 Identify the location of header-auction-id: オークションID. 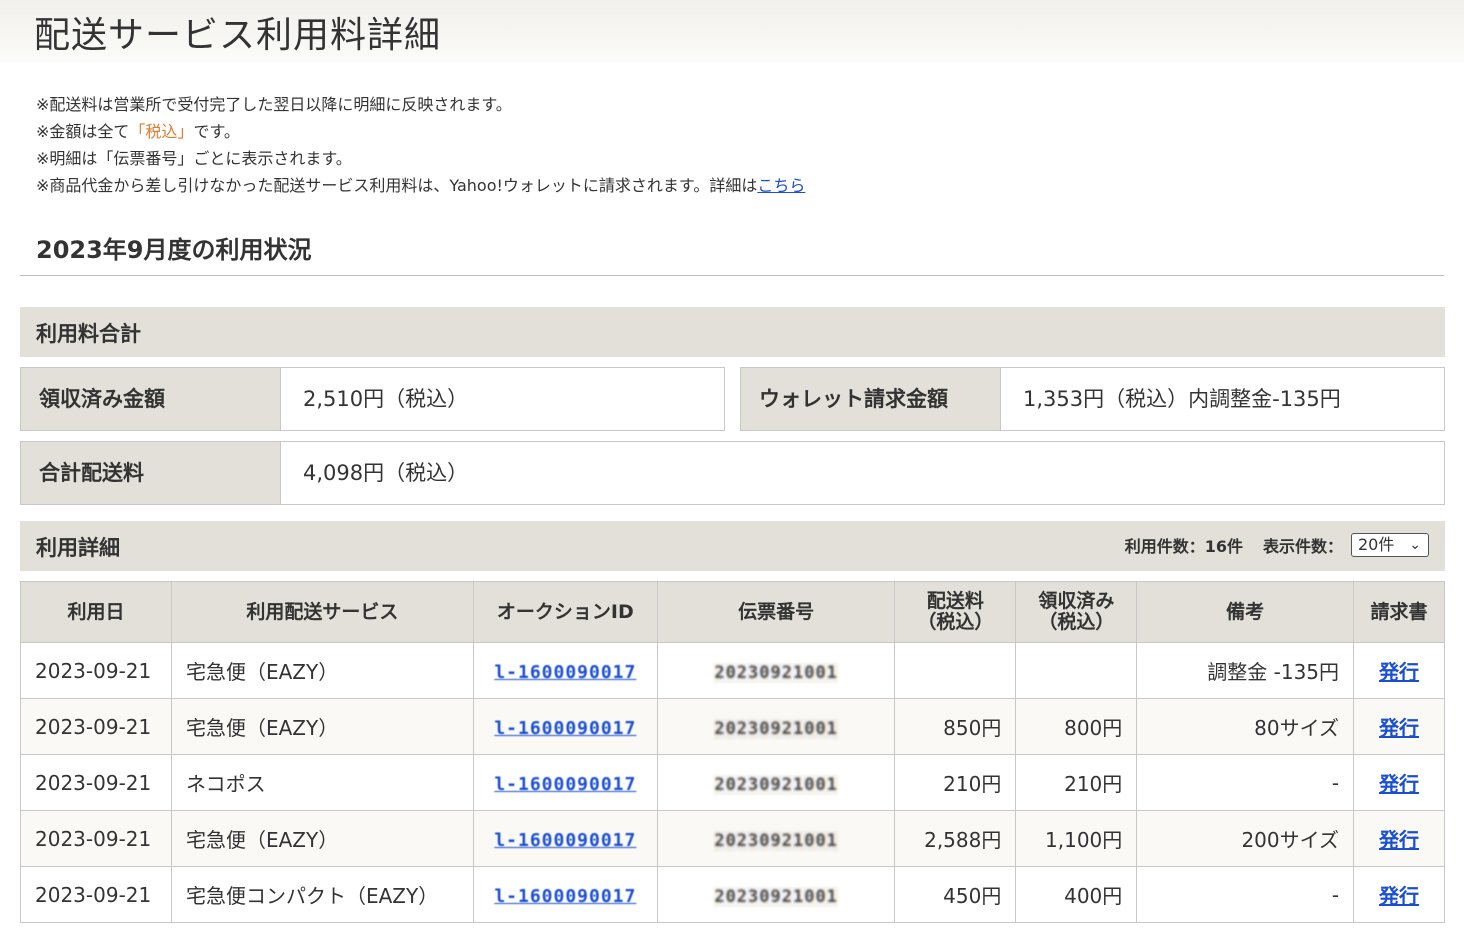
(565, 612).